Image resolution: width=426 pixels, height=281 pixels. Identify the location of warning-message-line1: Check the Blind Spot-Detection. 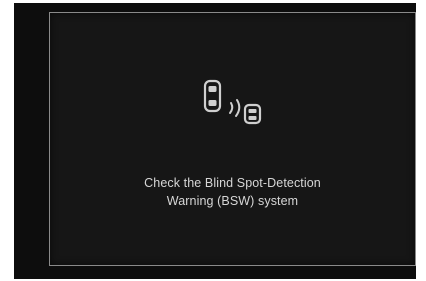
(232, 183).